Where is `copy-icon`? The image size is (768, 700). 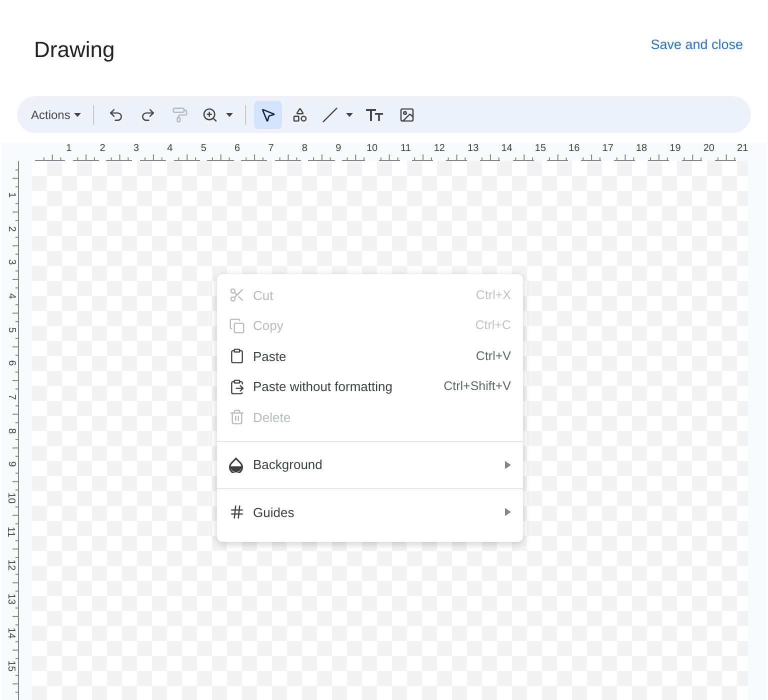
copy-icon is located at coordinates (237, 326).